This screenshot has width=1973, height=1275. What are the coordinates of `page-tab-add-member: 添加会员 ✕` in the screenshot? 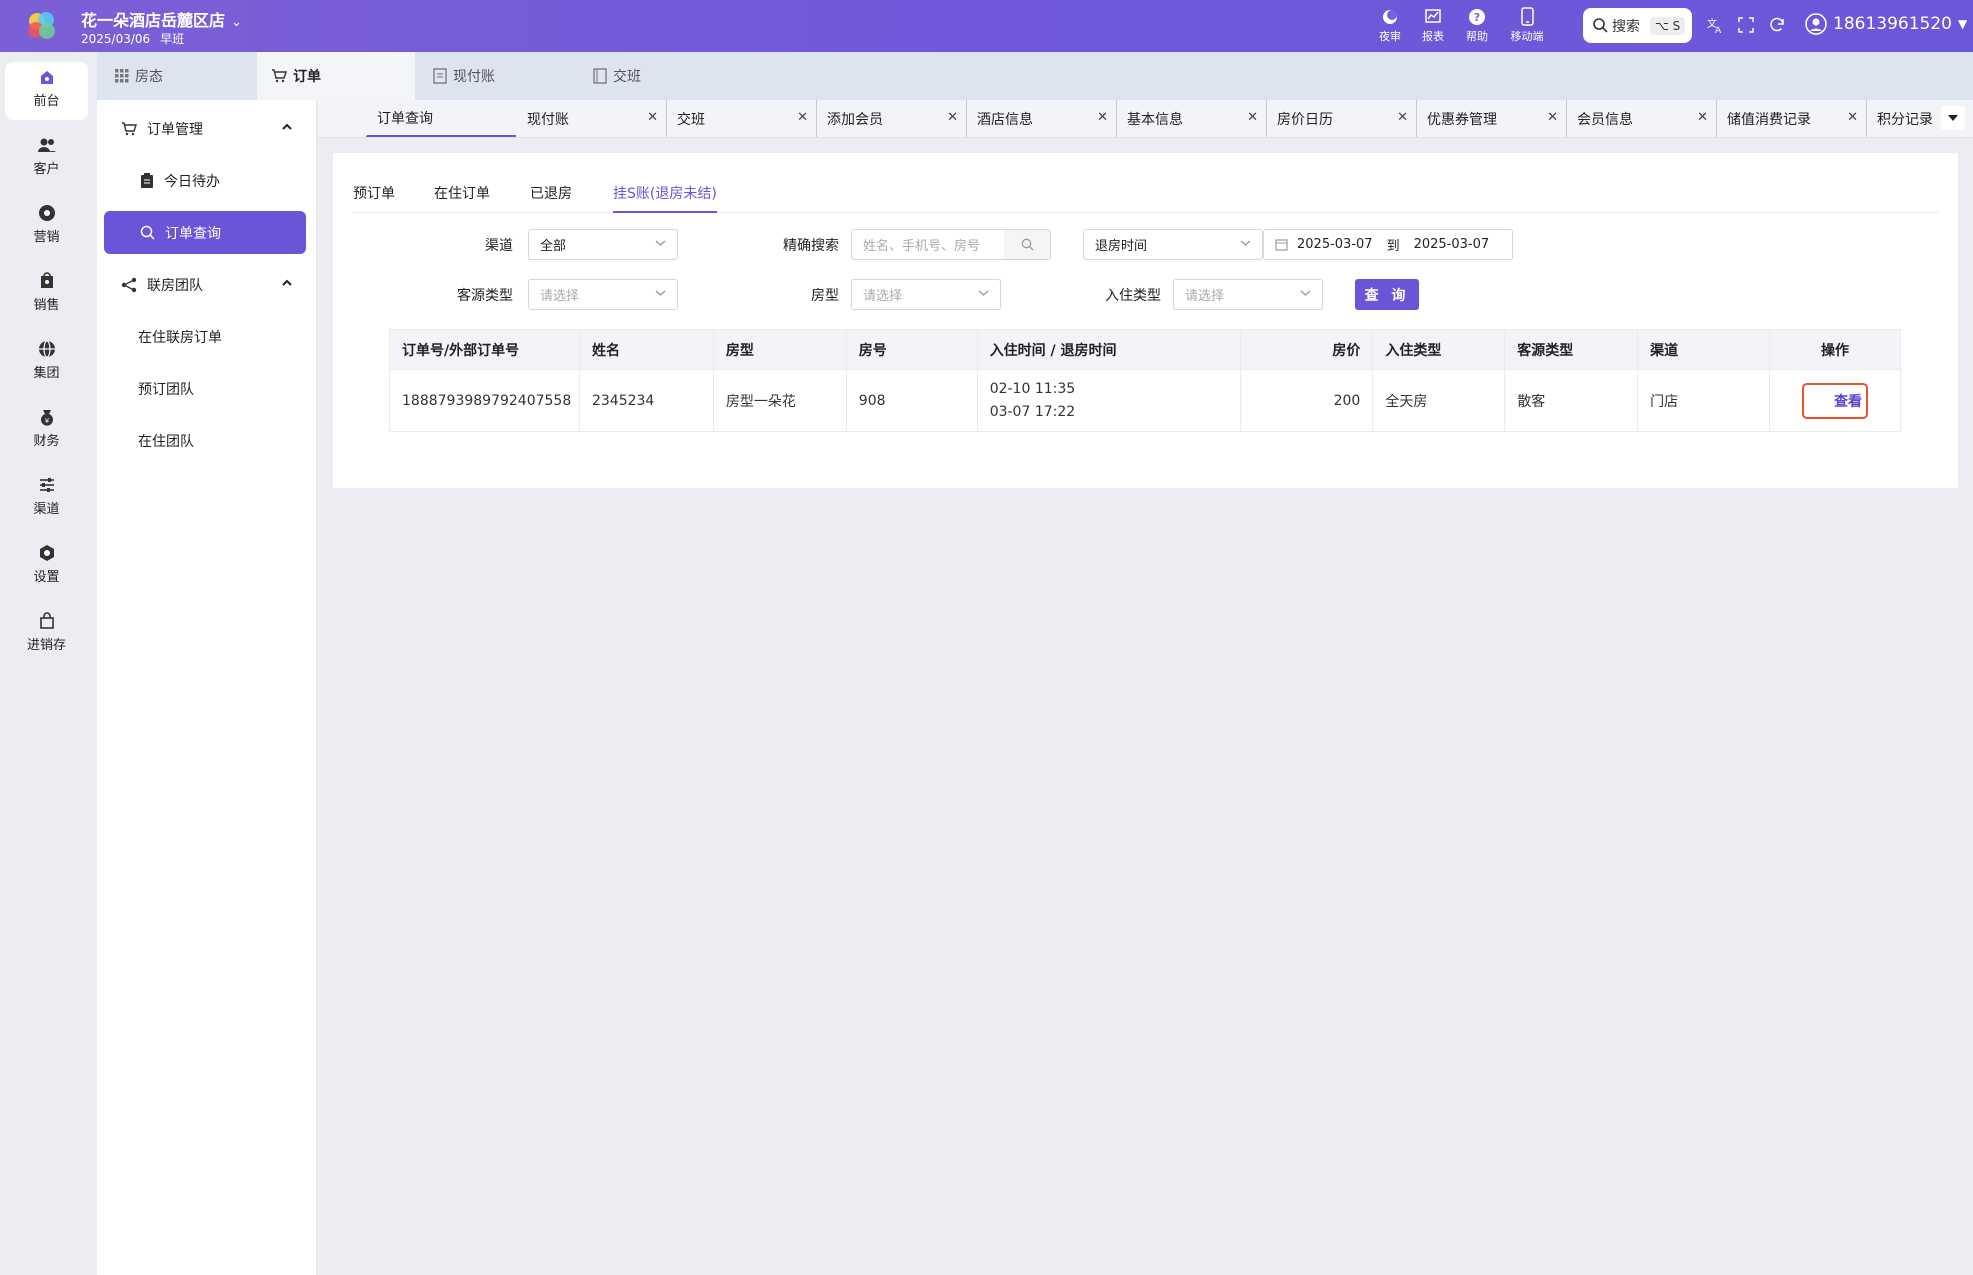 It's located at (891, 118).